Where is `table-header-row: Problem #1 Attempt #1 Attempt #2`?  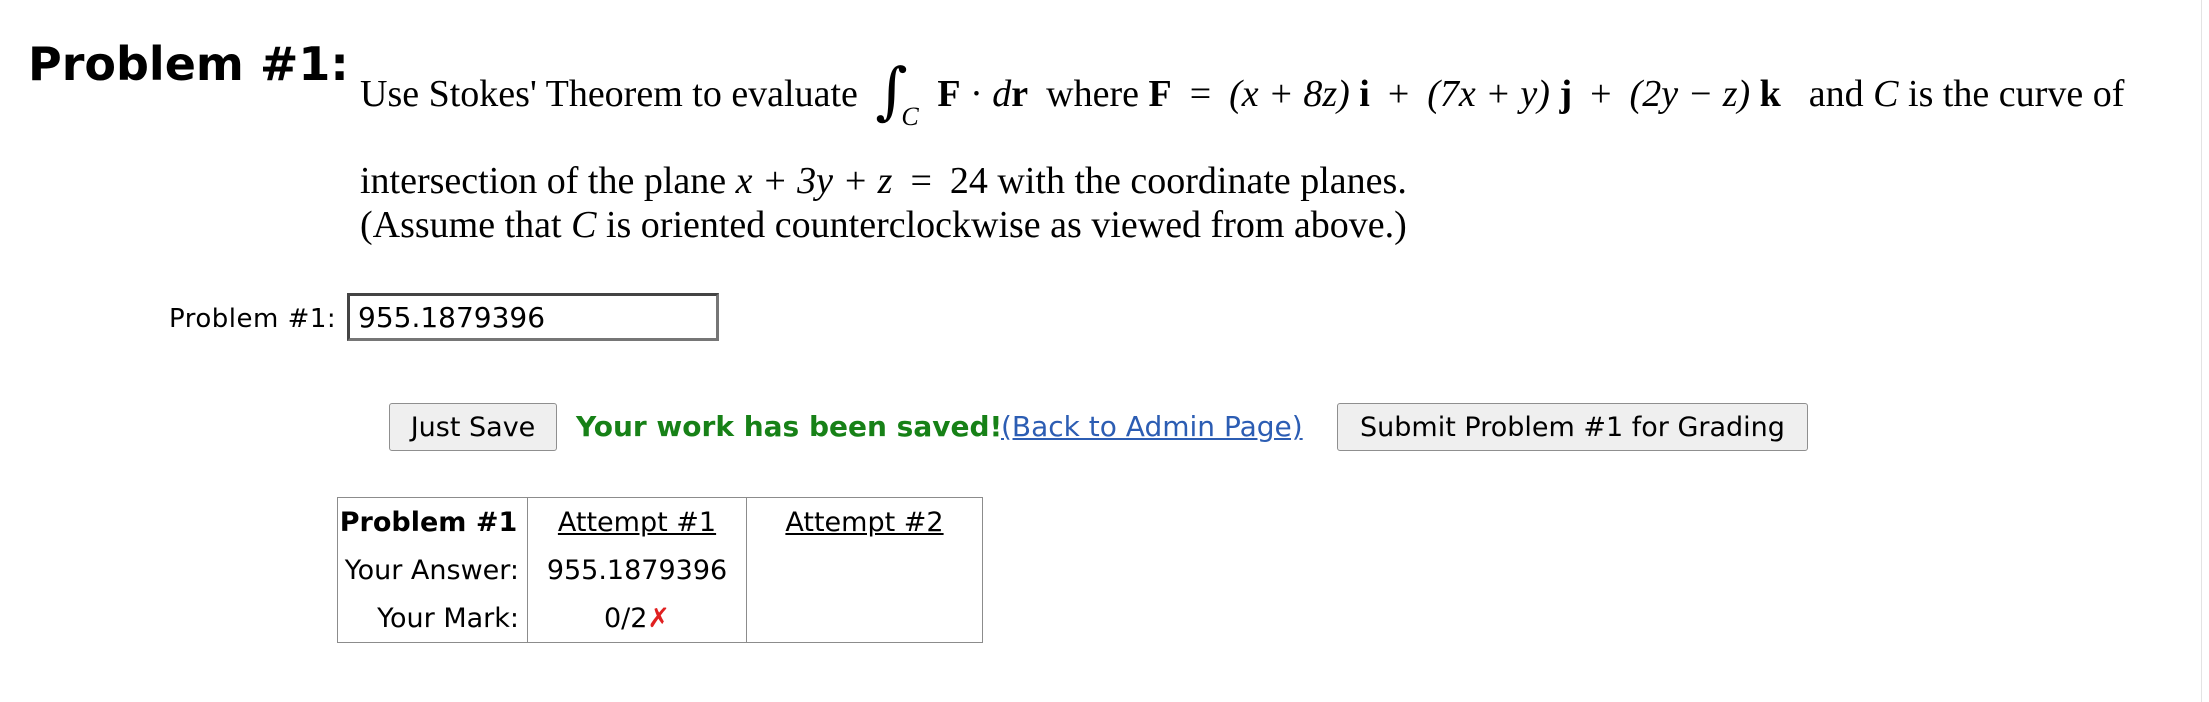 table-header-row: Problem #1 Attempt #1 Attempt #2 is located at coordinates (660, 521).